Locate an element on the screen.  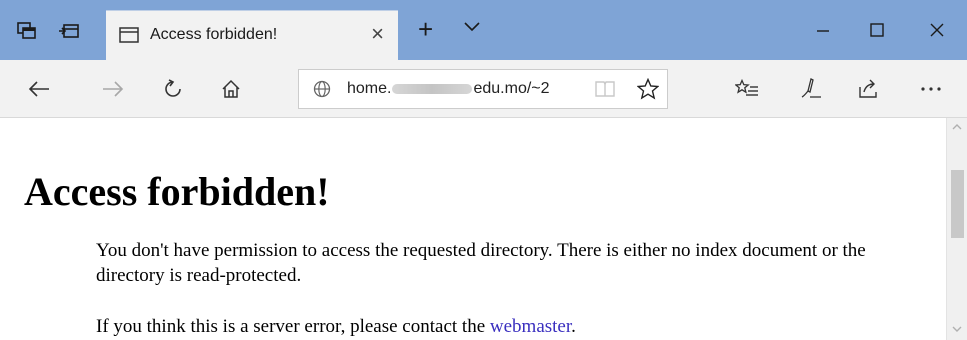
webmaster-link: webmaster is located at coordinates (530, 326).